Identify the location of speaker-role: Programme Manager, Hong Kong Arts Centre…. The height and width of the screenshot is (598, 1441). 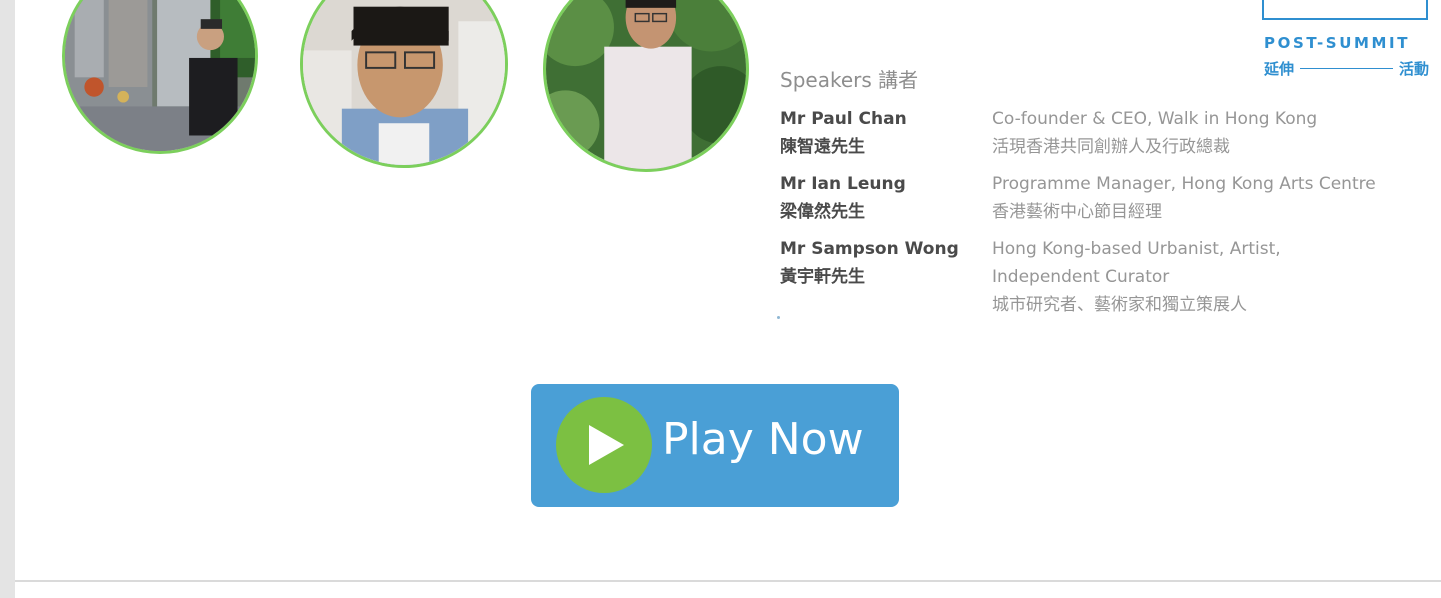
(1212, 198).